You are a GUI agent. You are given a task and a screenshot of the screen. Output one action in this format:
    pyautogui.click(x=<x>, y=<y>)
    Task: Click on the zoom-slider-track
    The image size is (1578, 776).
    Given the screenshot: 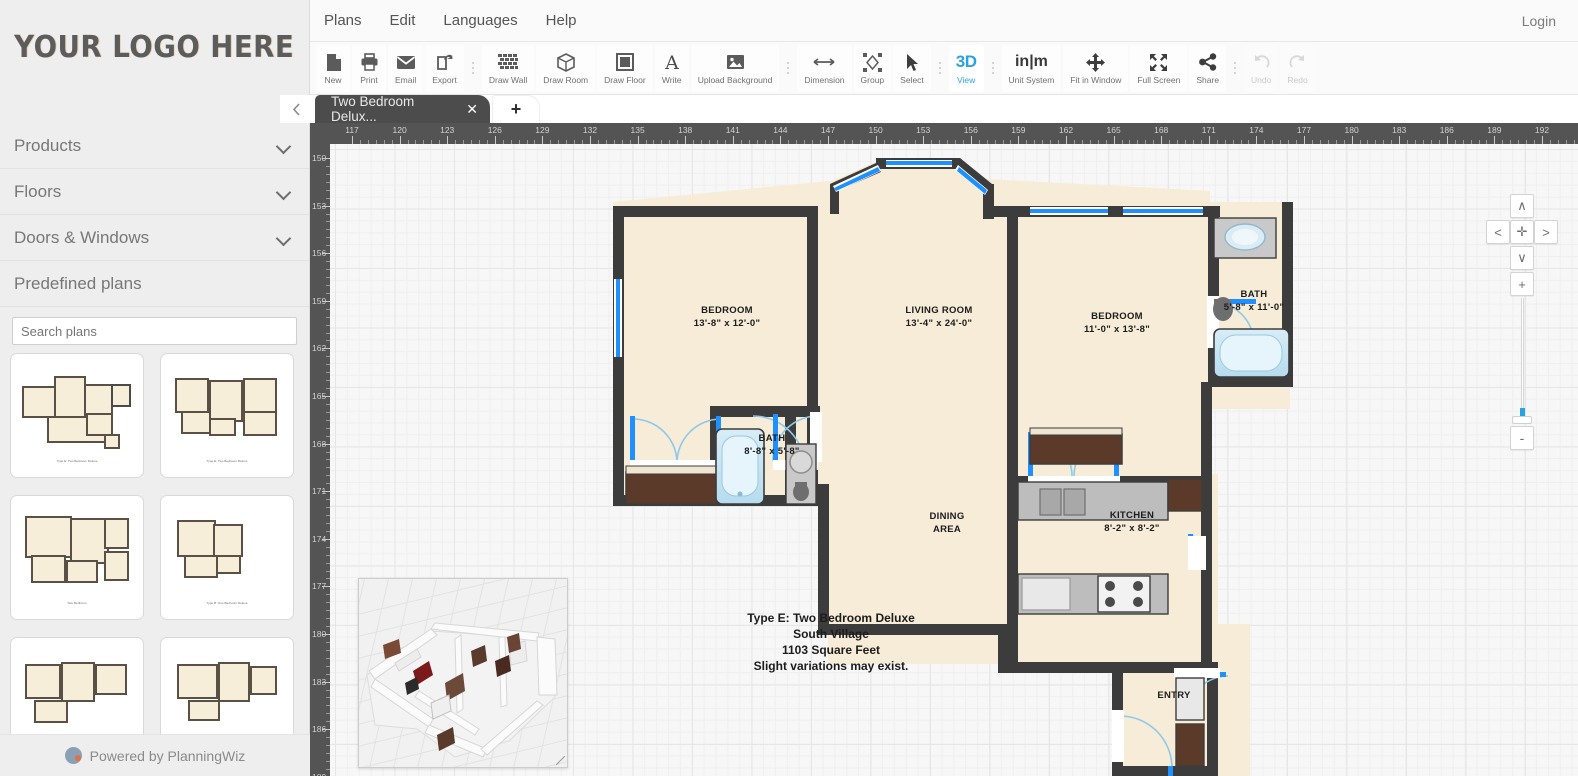 What is the action you would take?
    pyautogui.click(x=1522, y=360)
    